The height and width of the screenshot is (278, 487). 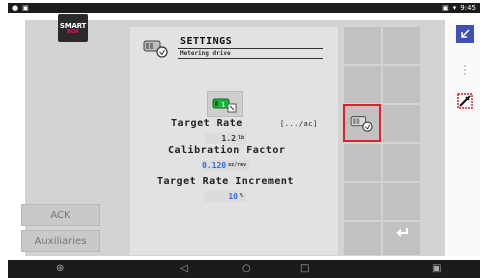 I want to click on return-arrow-icon, so click(x=403, y=231).